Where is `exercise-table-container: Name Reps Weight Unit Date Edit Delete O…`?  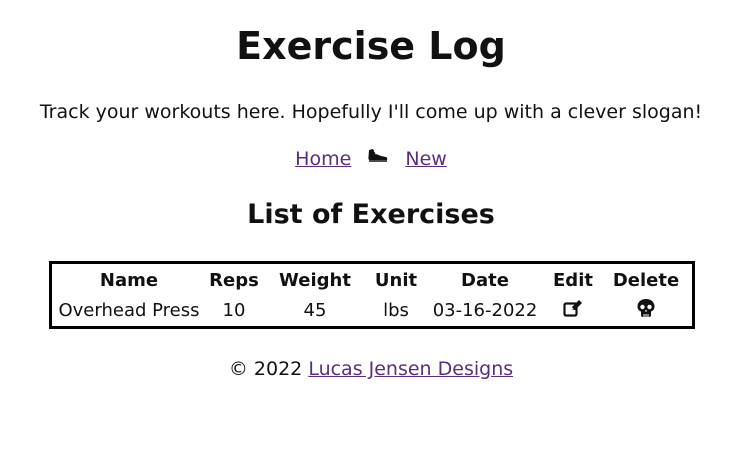
exercise-table-container: Name Reps Weight Unit Date Edit Delete O… is located at coordinates (372, 295).